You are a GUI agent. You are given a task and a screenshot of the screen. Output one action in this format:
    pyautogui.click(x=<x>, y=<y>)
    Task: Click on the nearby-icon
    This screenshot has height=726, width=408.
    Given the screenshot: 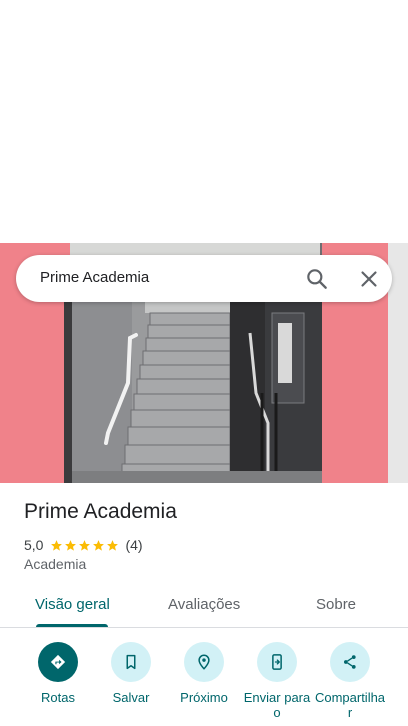 What is the action you would take?
    pyautogui.click(x=204, y=662)
    